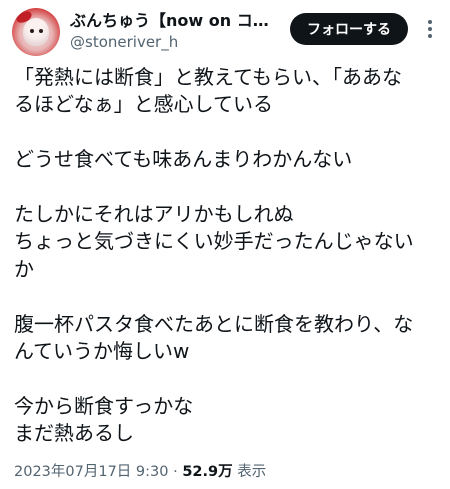 Image resolution: width=450 pixels, height=489 pixels. I want to click on tweet-line: たしかにそれはアリかもしれぬ, so click(154, 213).